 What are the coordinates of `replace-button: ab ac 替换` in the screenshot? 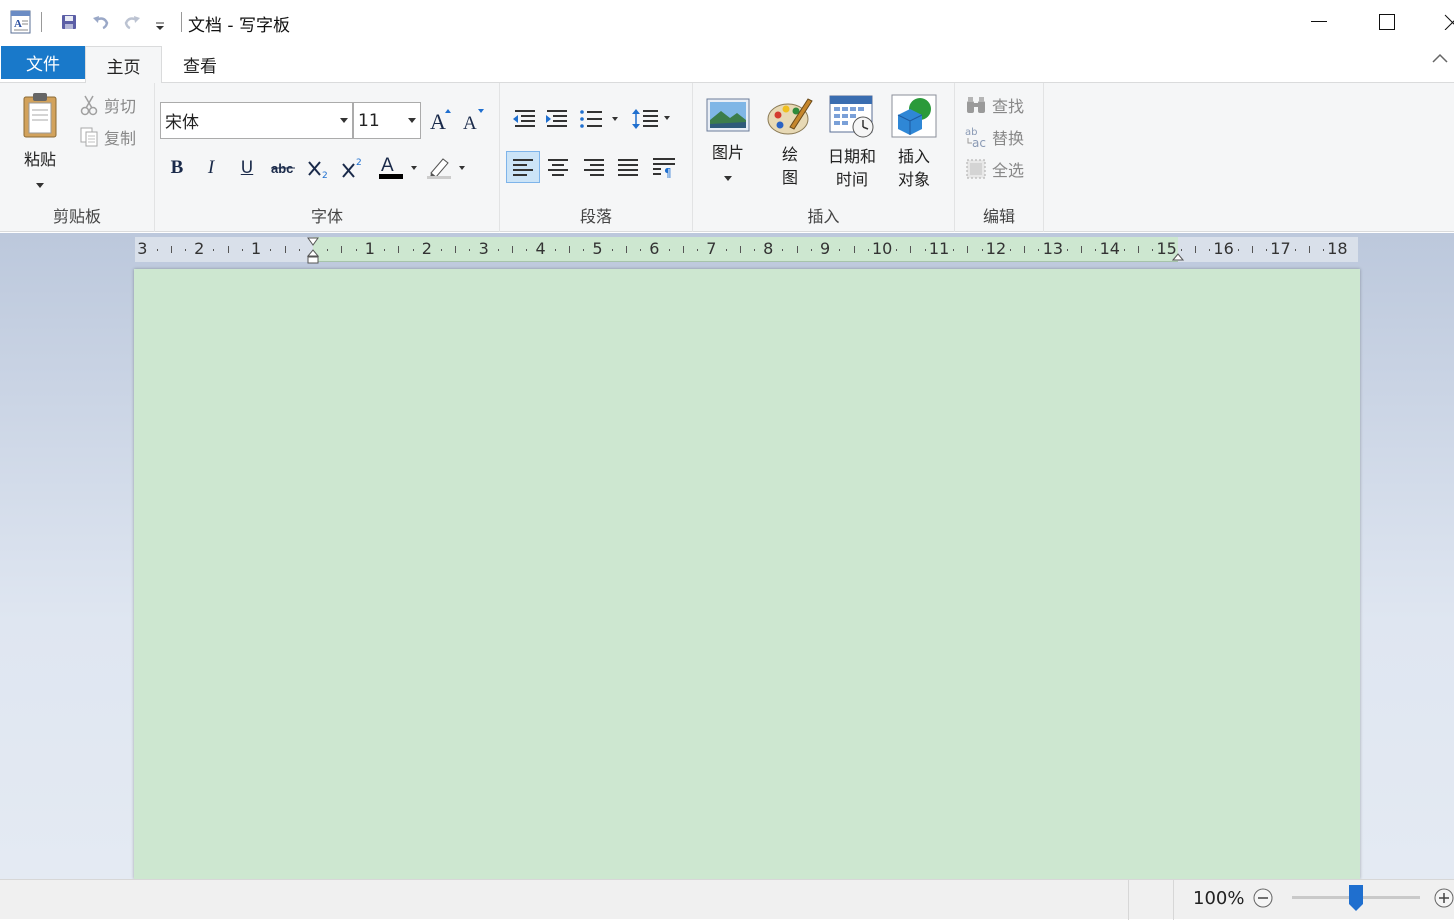 It's located at (994, 137).